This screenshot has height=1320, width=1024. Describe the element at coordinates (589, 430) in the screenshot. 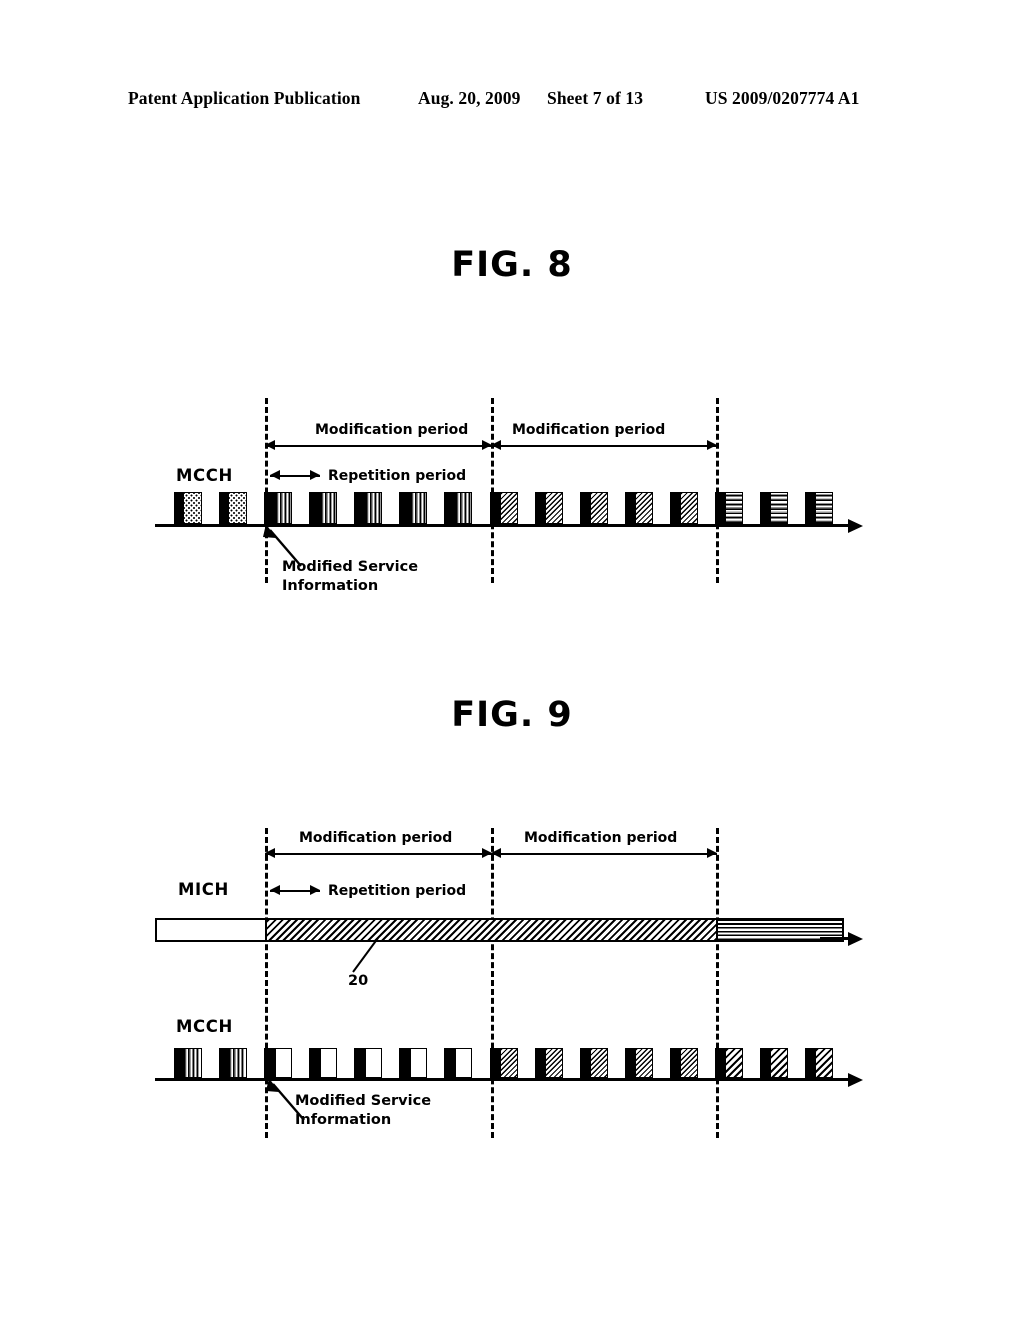

I see `modification-period-2-label: Modification period` at that location.